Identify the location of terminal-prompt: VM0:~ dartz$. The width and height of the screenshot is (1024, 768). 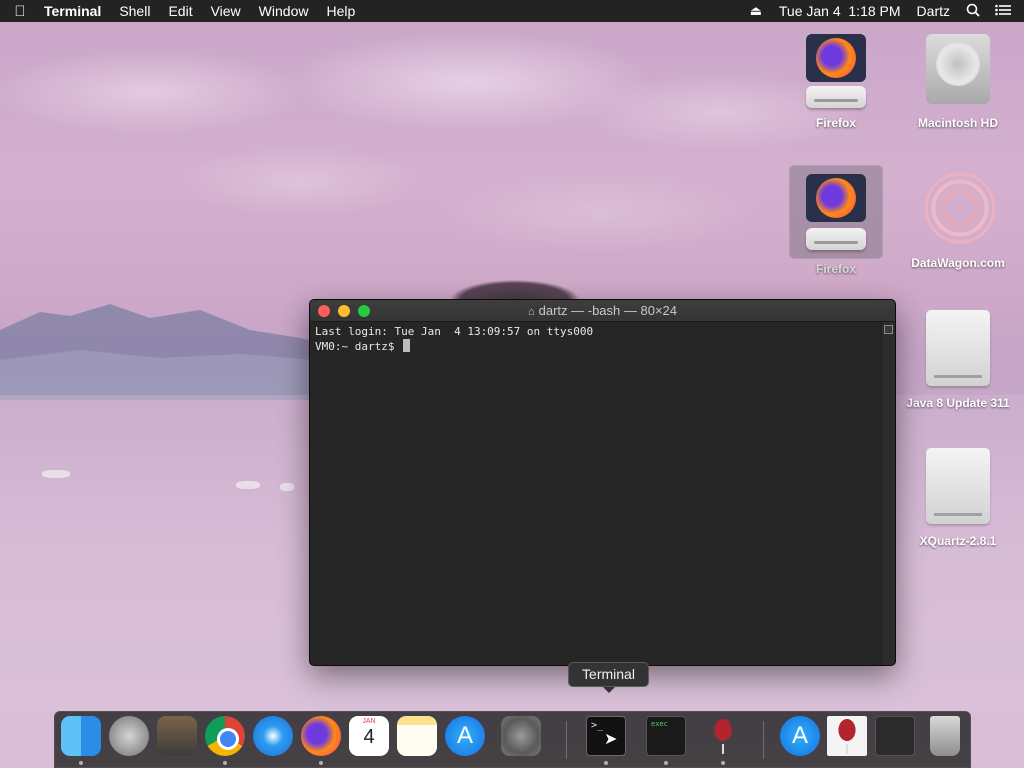
(358, 346).